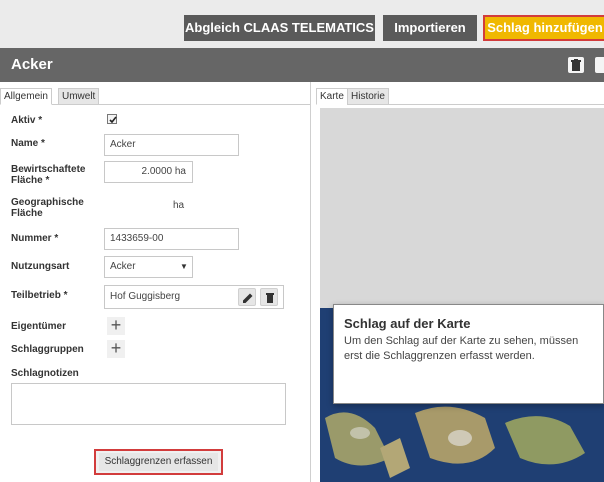 The height and width of the screenshot is (482, 604). Describe the element at coordinates (47, 349) in the screenshot. I see `groups-label: Schlaggruppen` at that location.